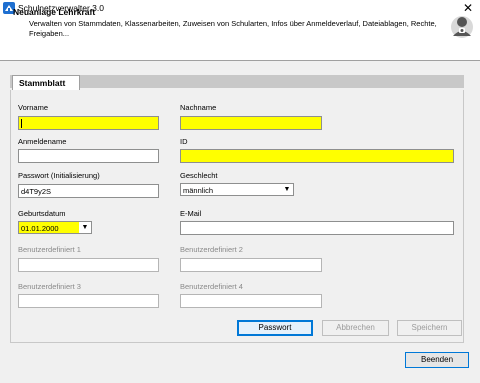 The height and width of the screenshot is (383, 480). What do you see at coordinates (237, 189) in the screenshot?
I see `geschlecht-select: männlich ▼` at bounding box center [237, 189].